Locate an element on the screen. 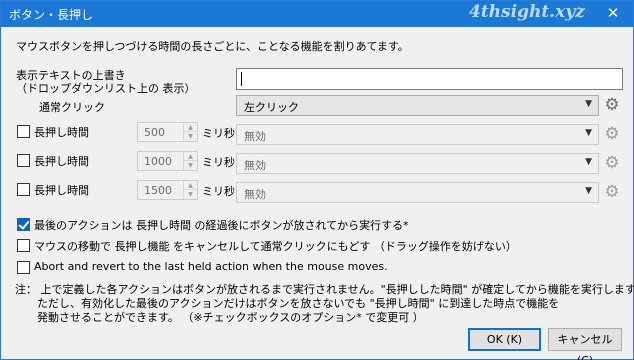  close-button: ✕ is located at coordinates (613, 14).